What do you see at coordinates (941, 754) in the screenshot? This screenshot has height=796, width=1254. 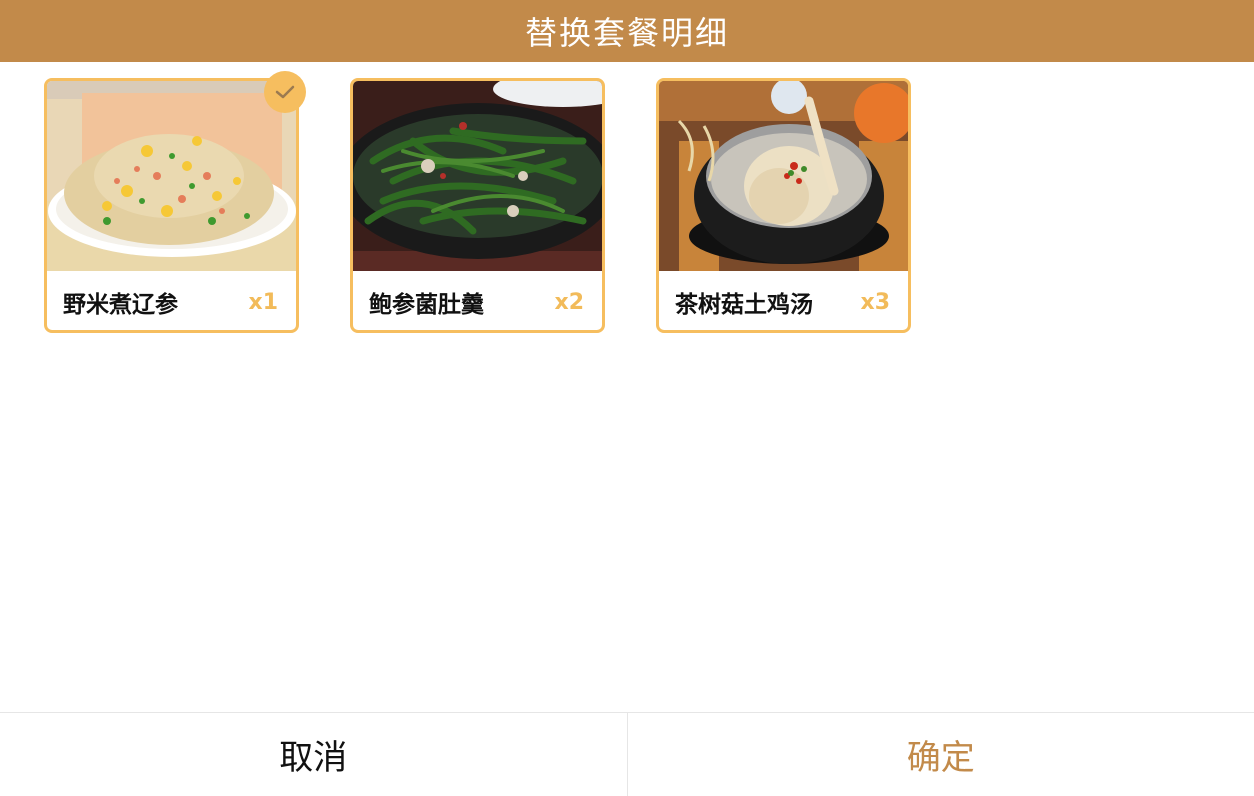 I see `confirm-button: 确定` at bounding box center [941, 754].